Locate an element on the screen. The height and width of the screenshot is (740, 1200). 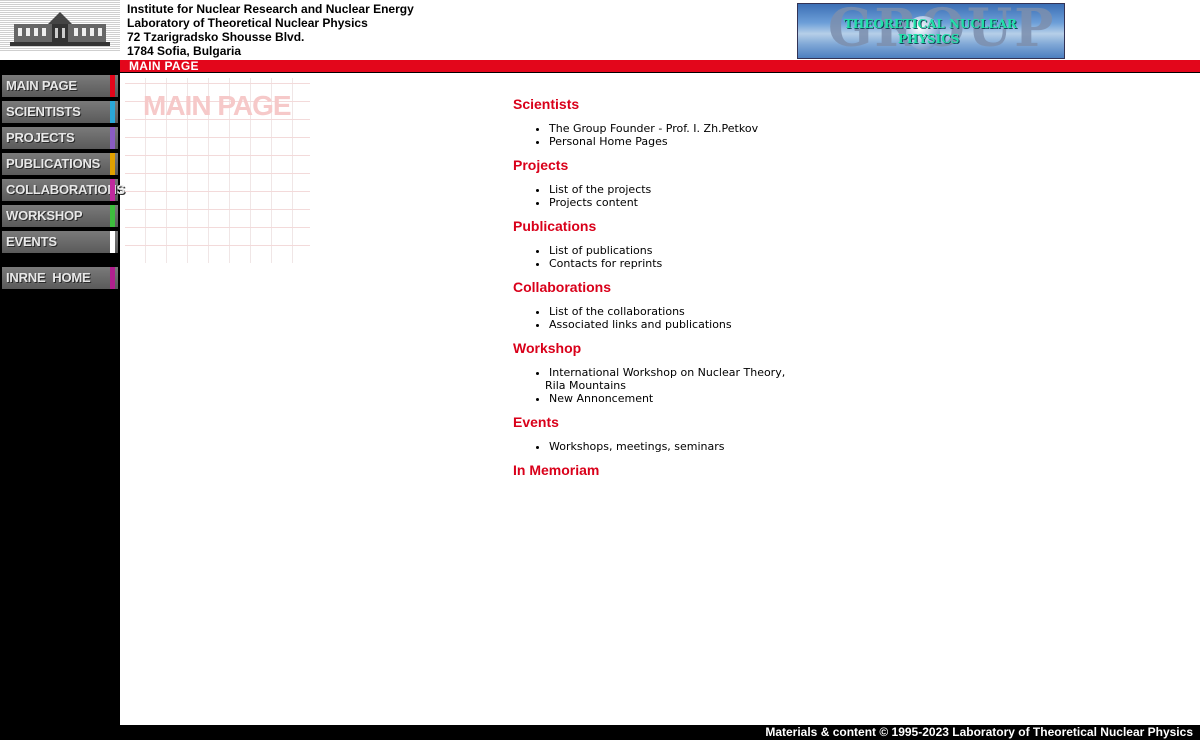
list-item-link: Contacts for reprints is located at coordinates (731, 263).